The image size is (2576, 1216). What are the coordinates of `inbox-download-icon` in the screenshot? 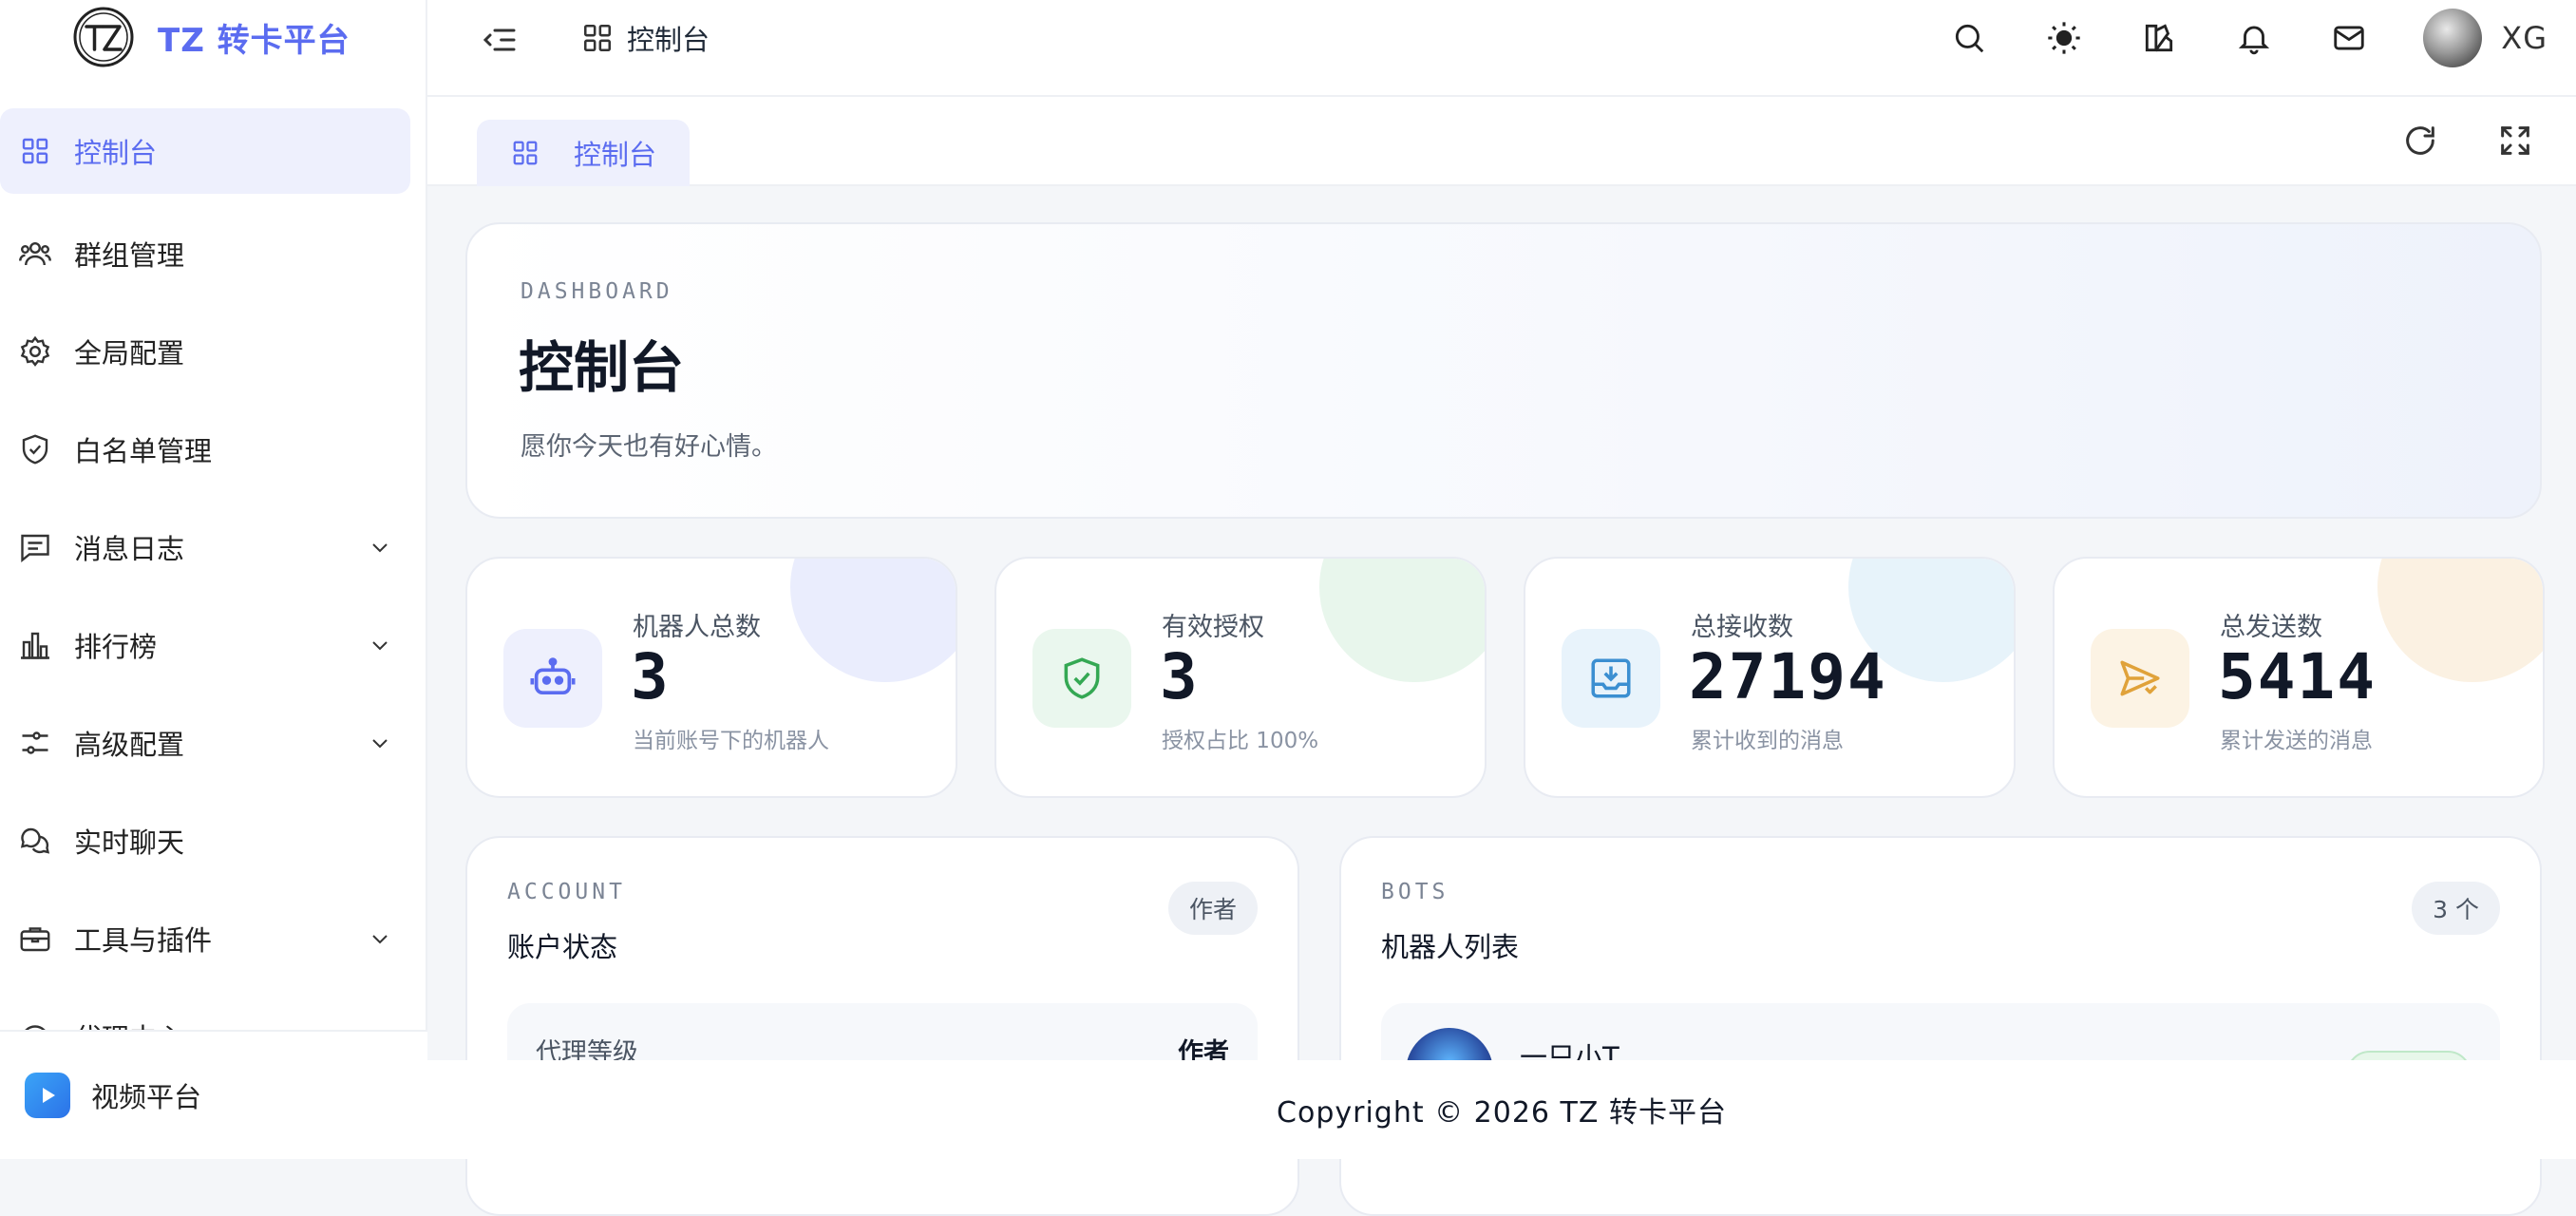 It's located at (1611, 678).